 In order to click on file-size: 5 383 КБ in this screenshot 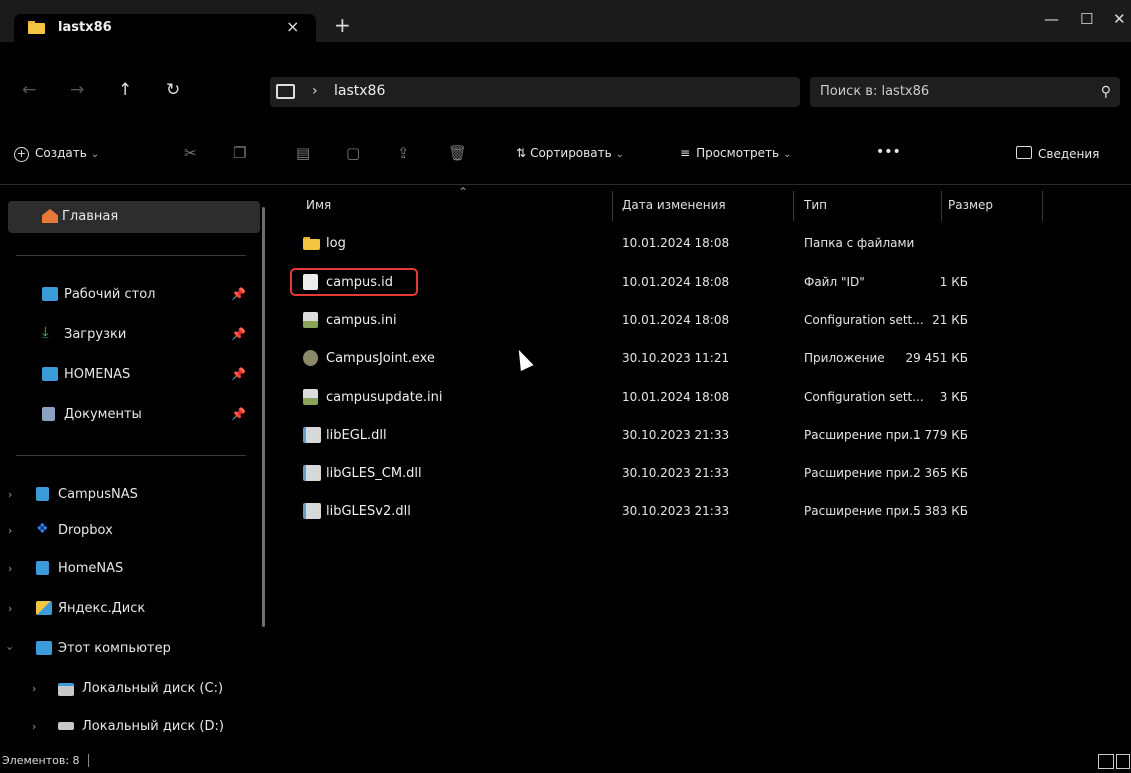, I will do `click(940, 511)`.